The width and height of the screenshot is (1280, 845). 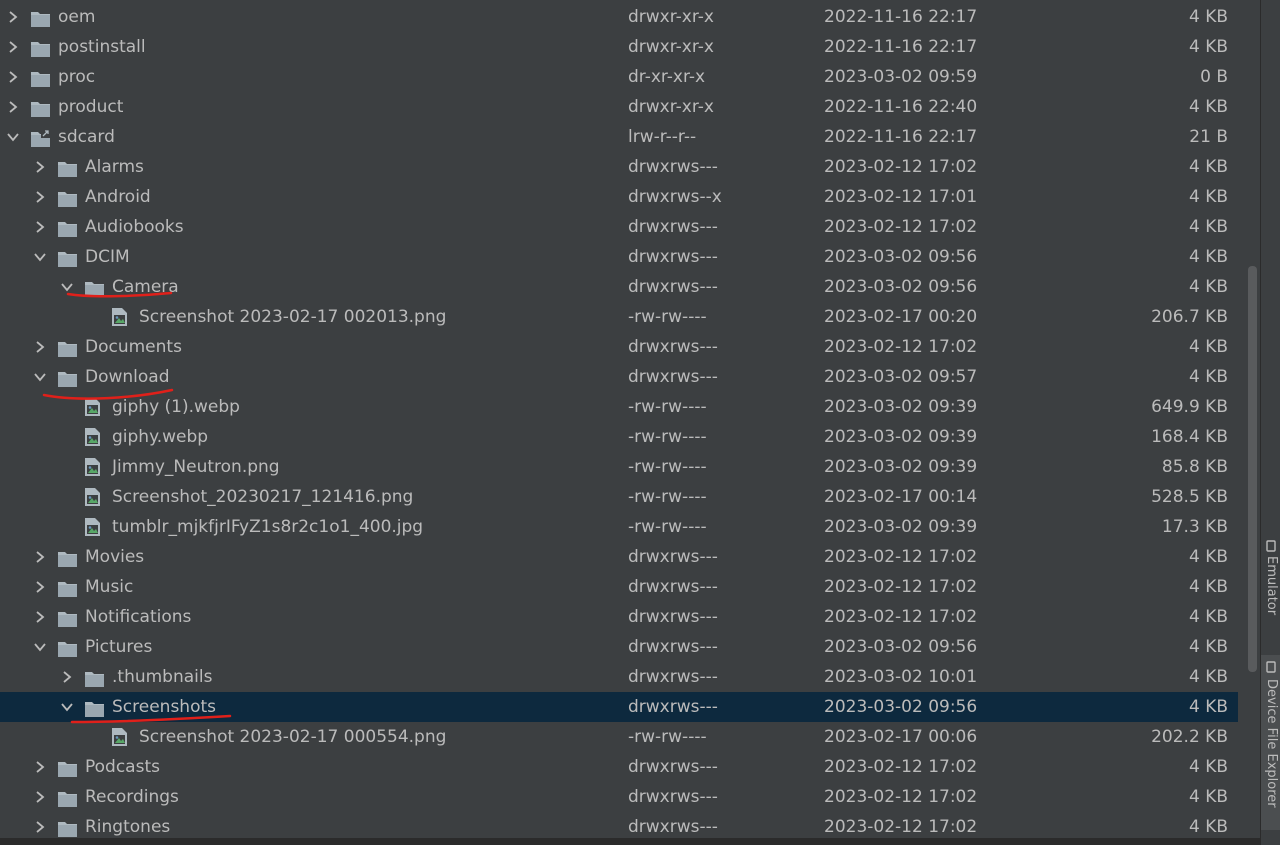 I want to click on folder-row: sdcard lrw-r--r-- 2022-11-16 22:17 21 B, so click(x=619, y=137).